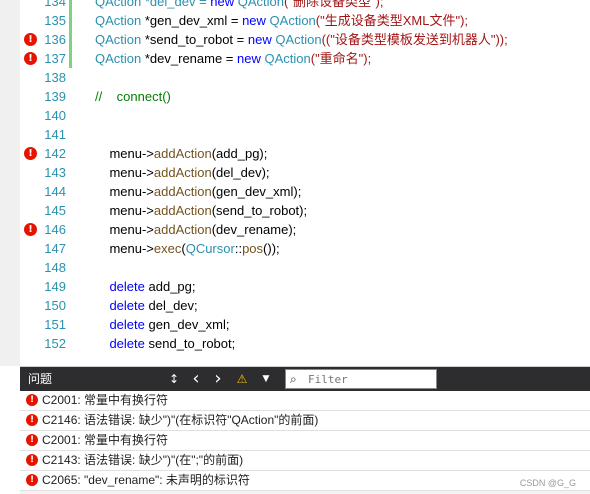  What do you see at coordinates (295, 96) in the screenshot?
I see `code-line: 139 // connect()` at bounding box center [295, 96].